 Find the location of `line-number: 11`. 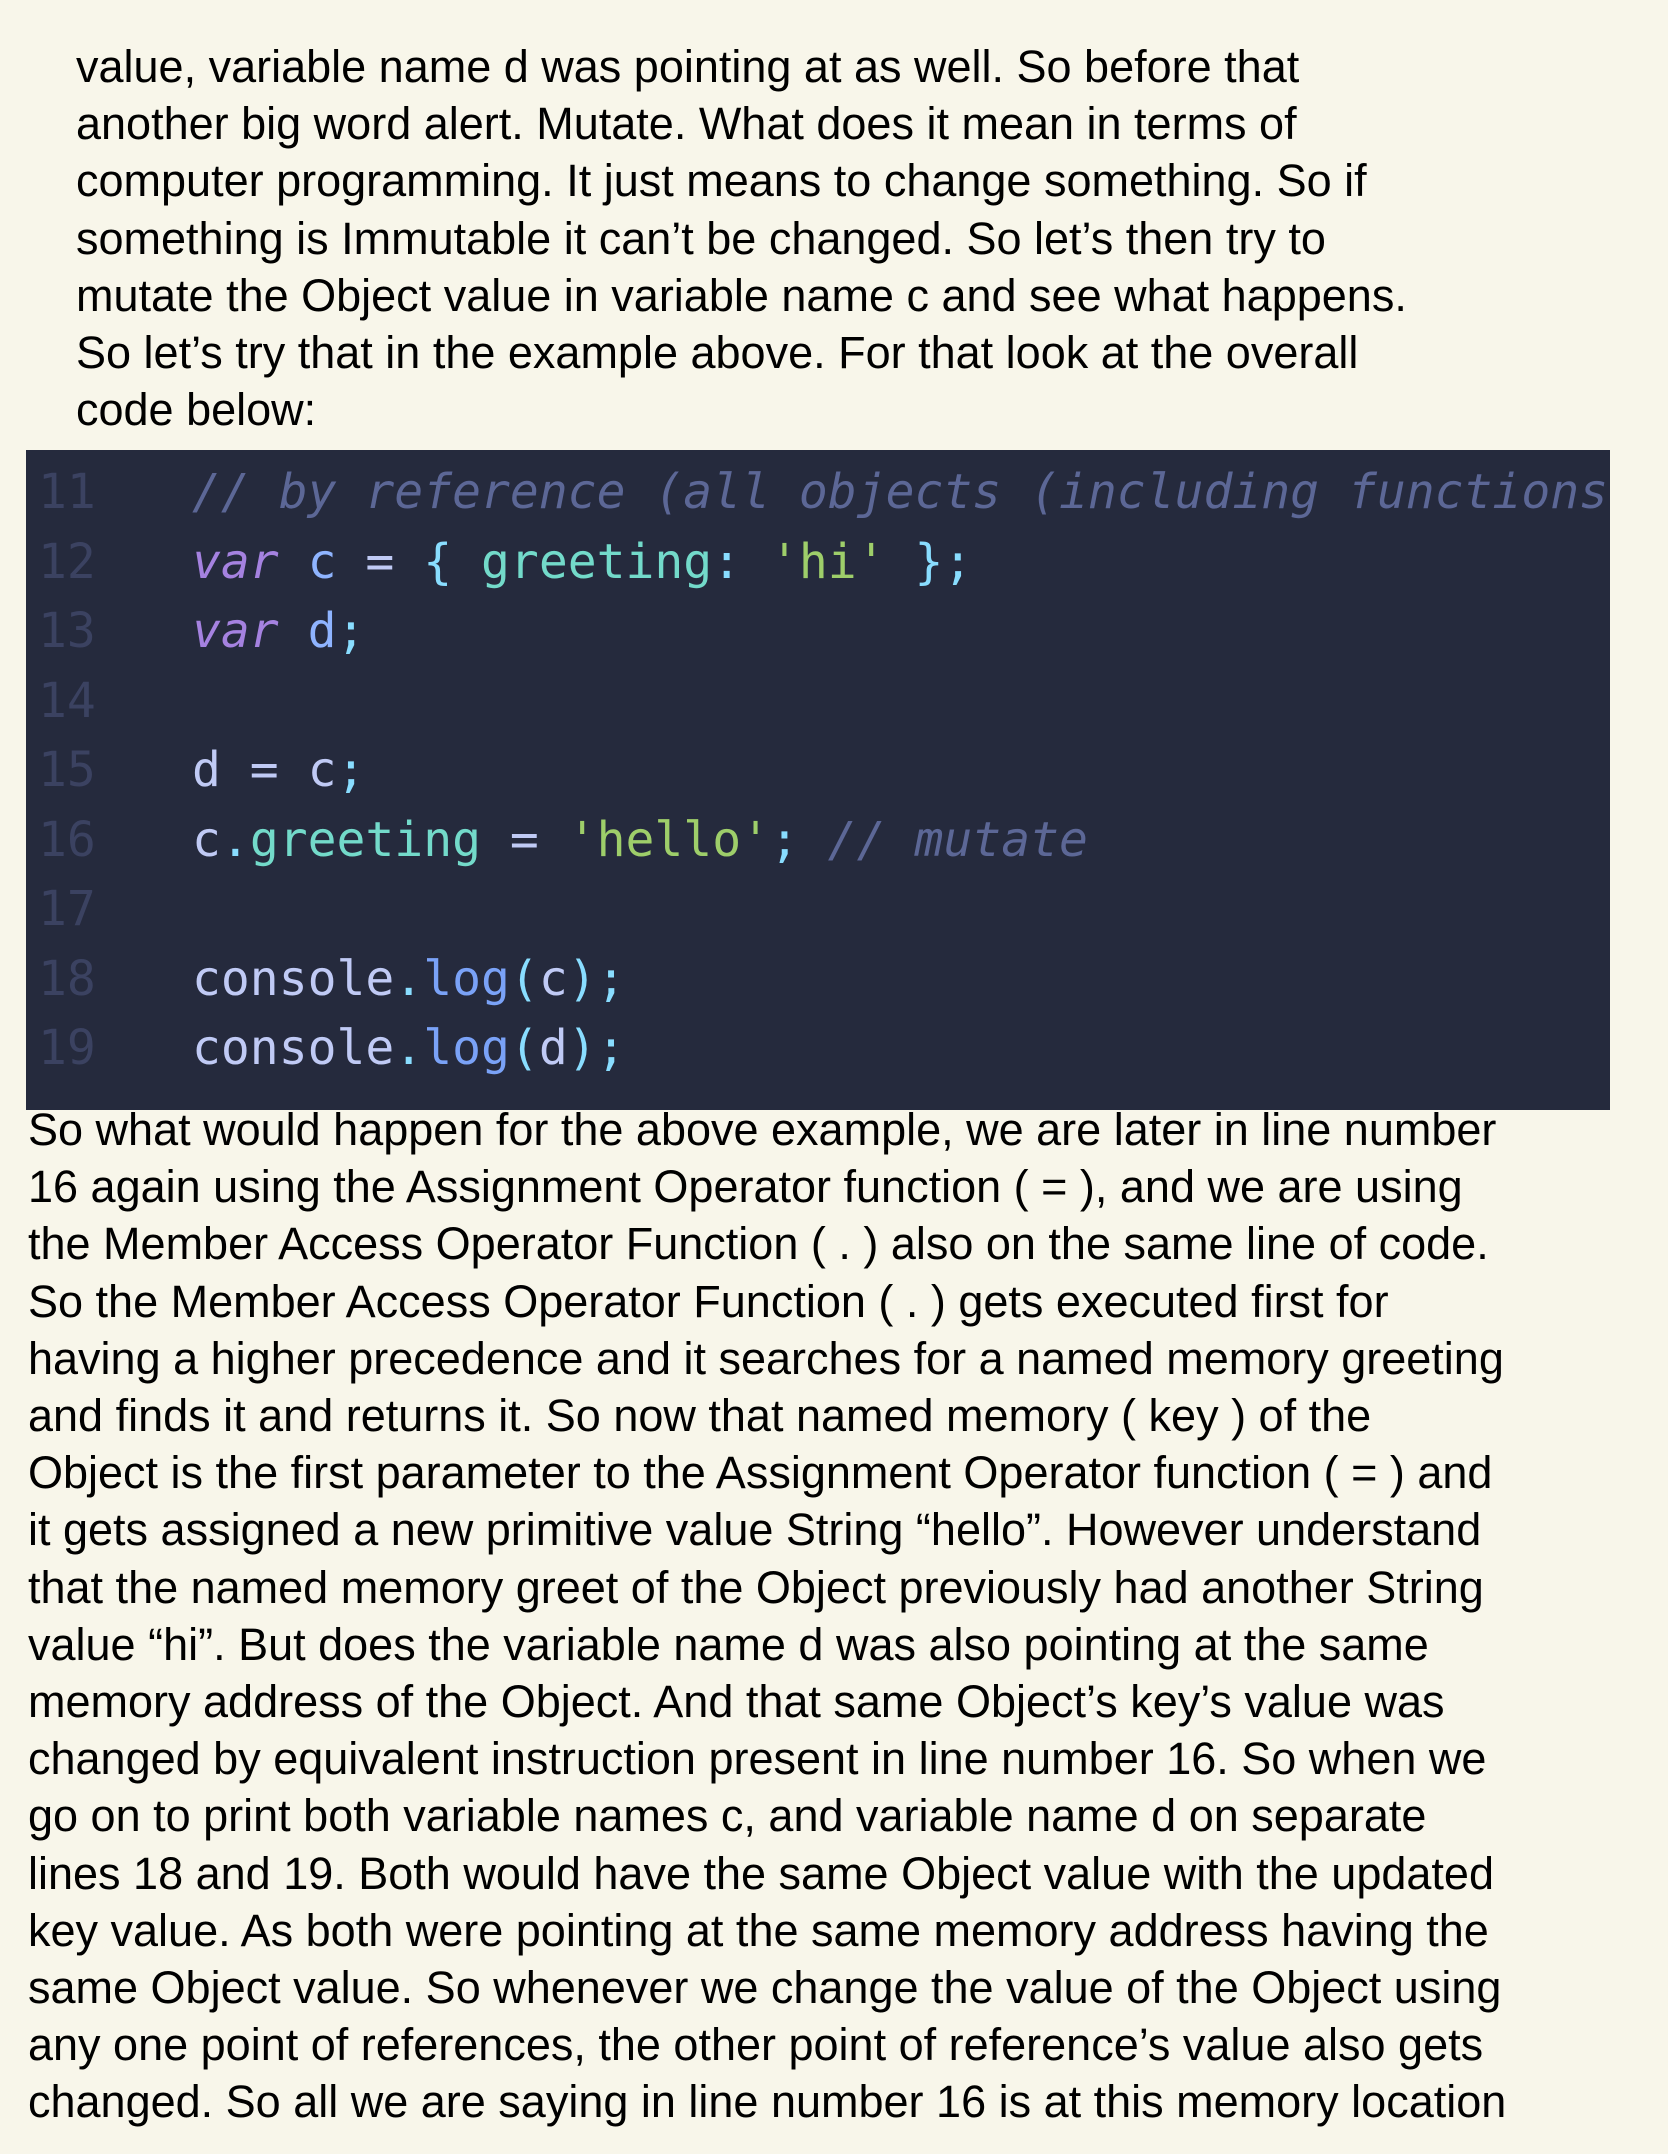

line-number: 11 is located at coordinates (67, 492).